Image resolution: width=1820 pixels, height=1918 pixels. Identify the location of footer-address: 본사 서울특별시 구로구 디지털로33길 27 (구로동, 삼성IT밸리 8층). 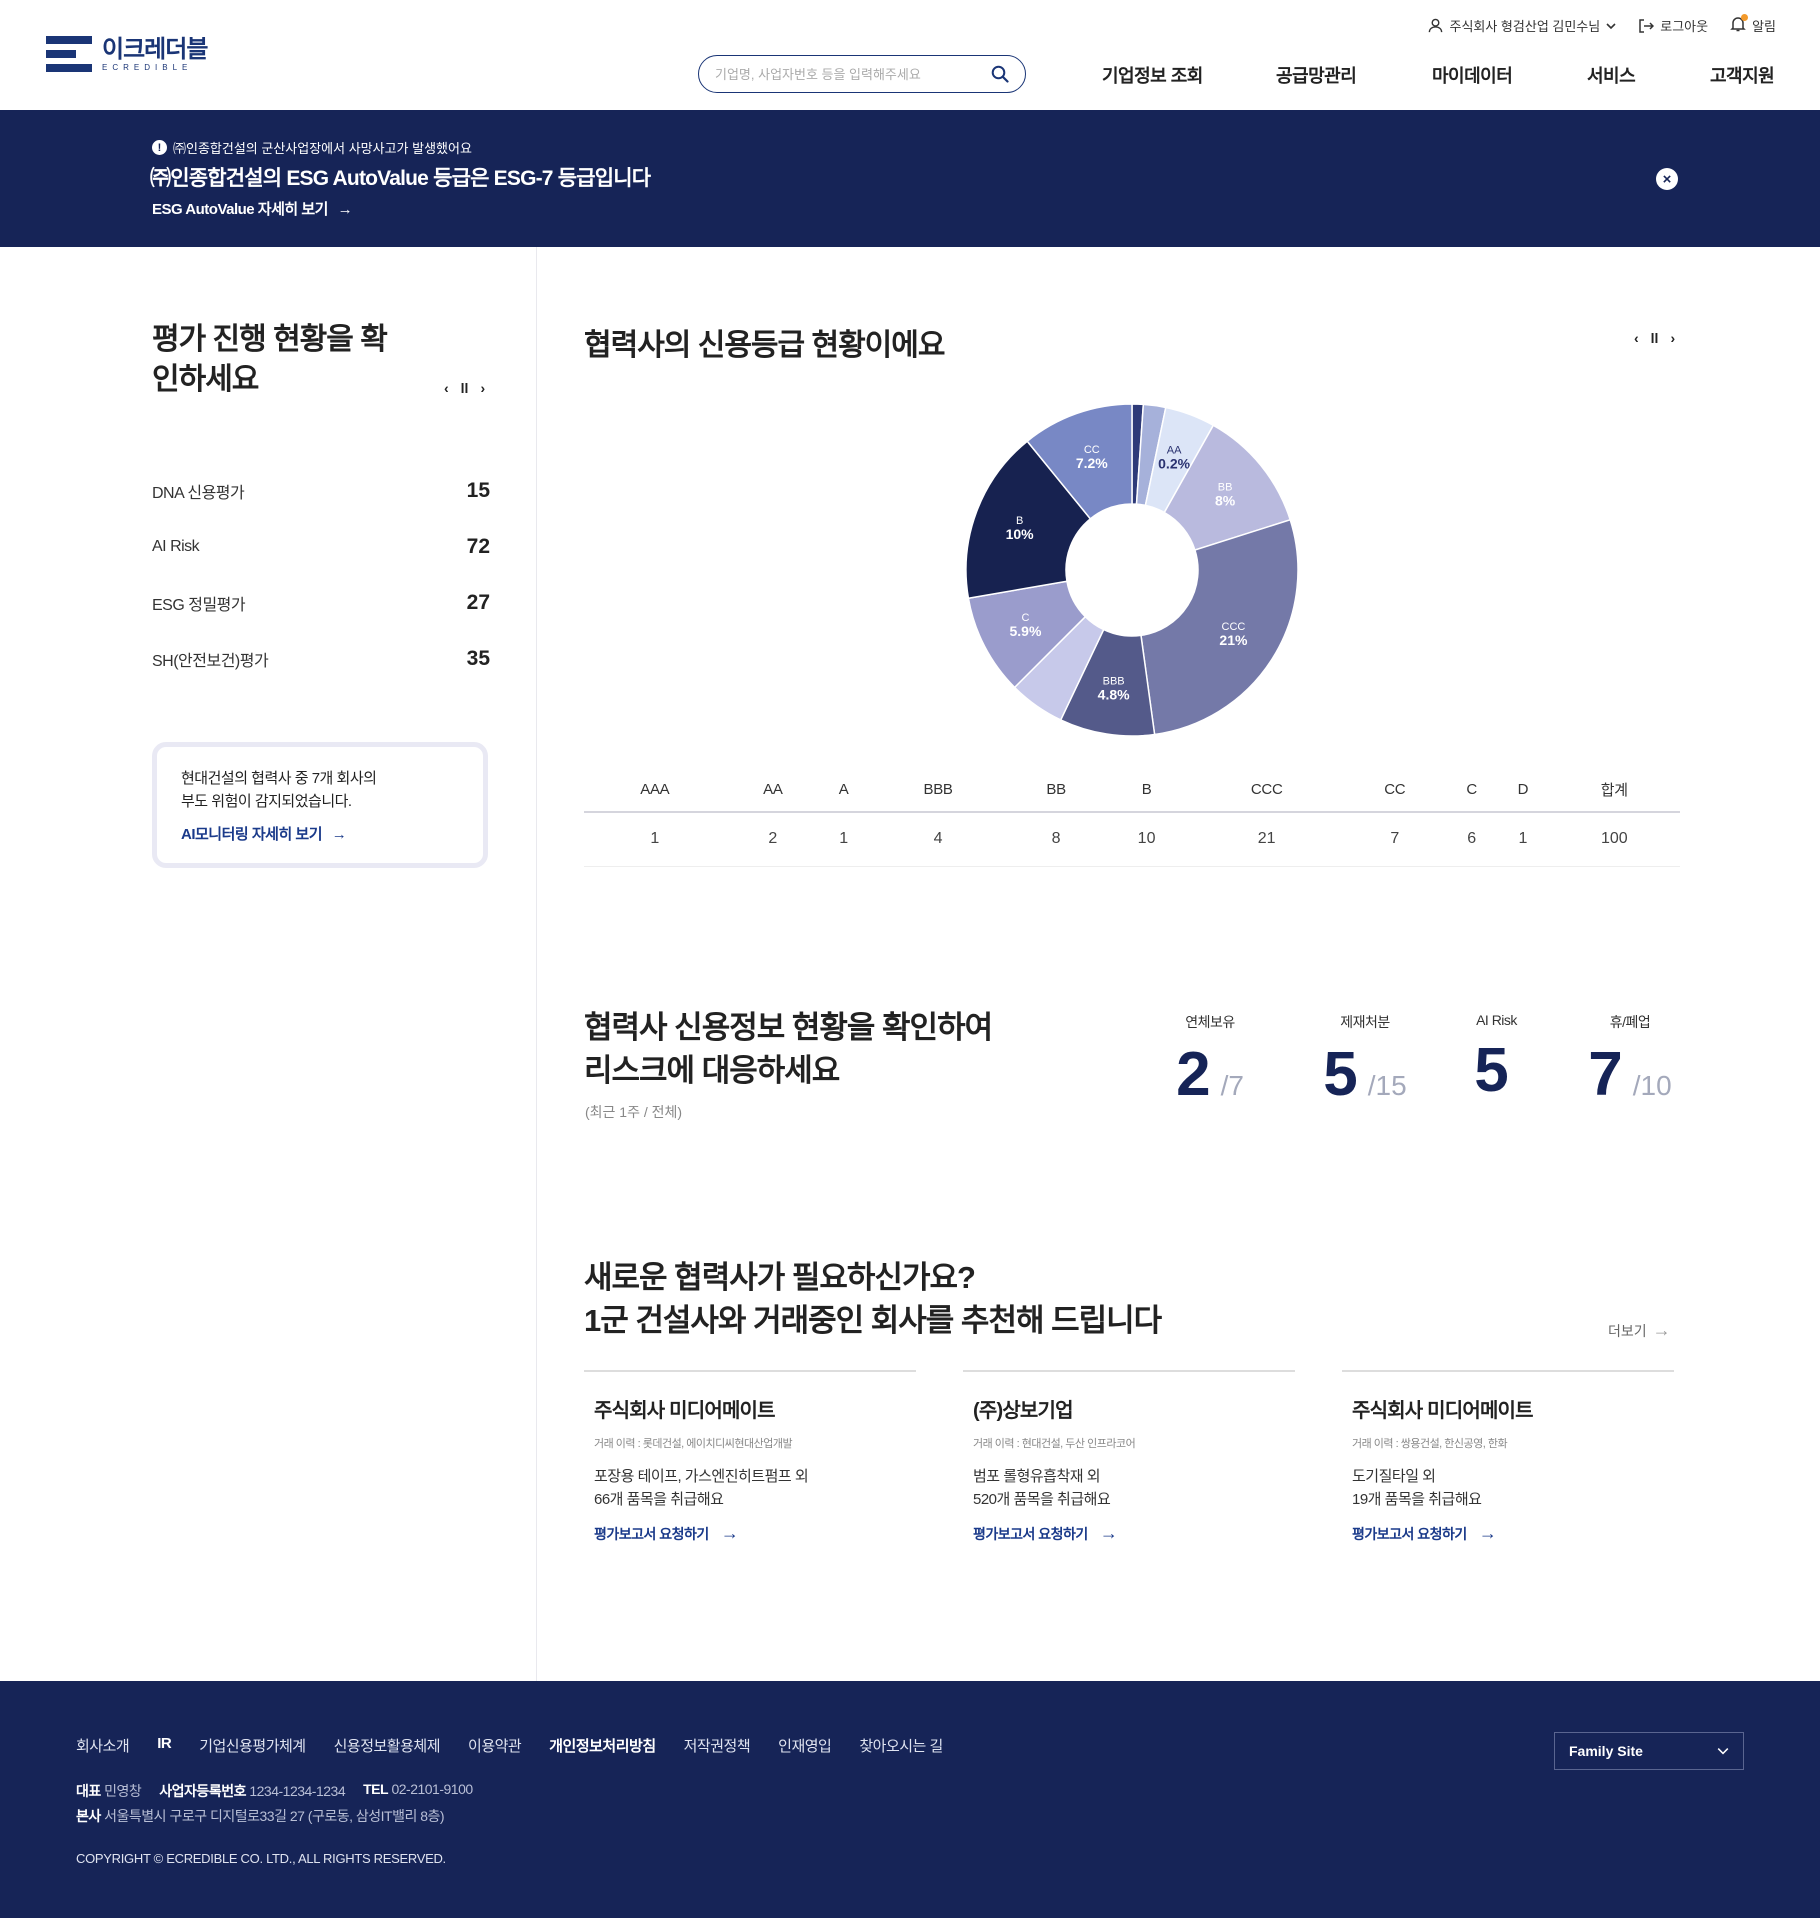
(260, 1816).